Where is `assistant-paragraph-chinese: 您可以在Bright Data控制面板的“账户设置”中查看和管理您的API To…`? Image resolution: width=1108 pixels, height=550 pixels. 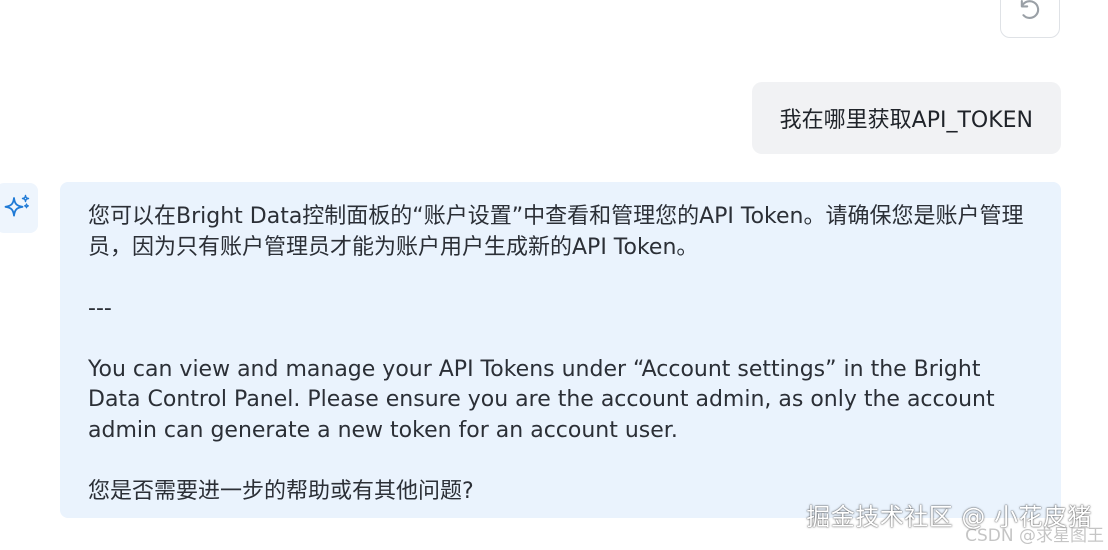
assistant-paragraph-chinese: 您可以在Bright Data控制面板的“账户设置”中查看和管理您的API To… is located at coordinates (556, 232).